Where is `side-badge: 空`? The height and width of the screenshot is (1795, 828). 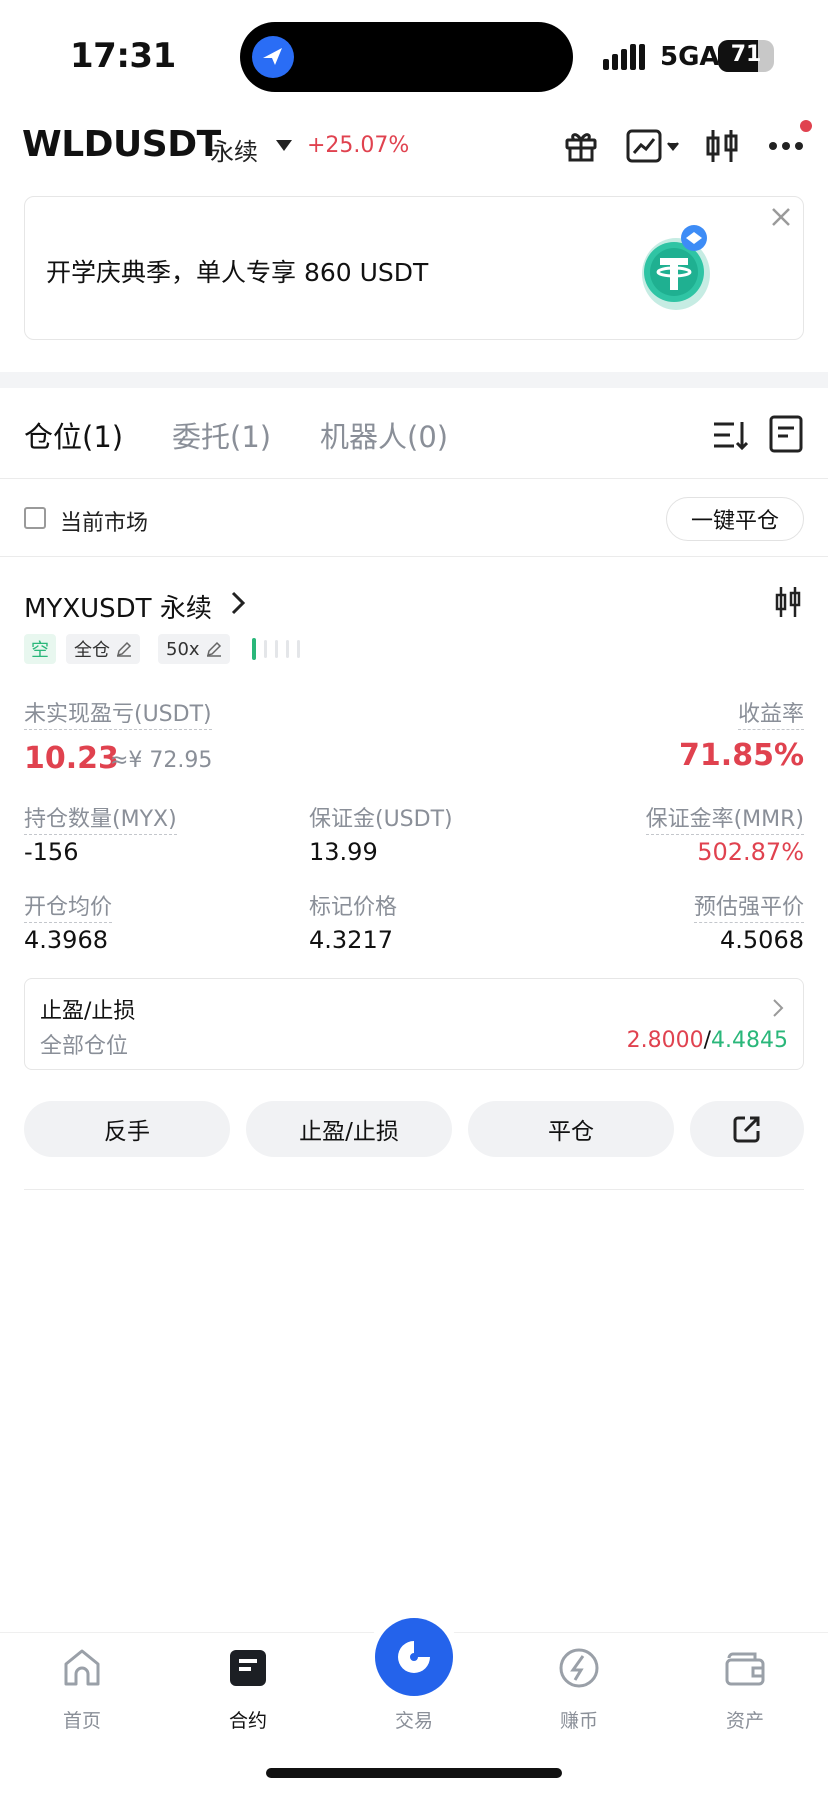 side-badge: 空 is located at coordinates (40, 649).